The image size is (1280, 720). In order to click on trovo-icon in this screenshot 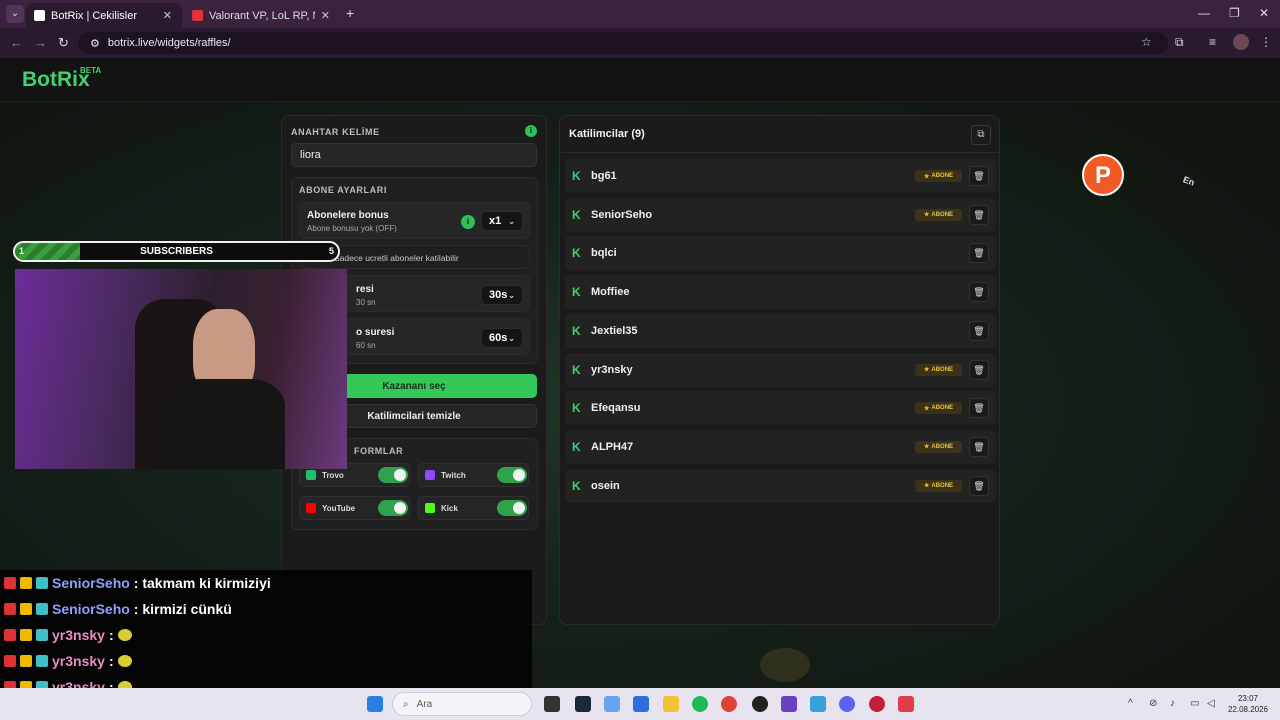, I will do `click(311, 475)`.